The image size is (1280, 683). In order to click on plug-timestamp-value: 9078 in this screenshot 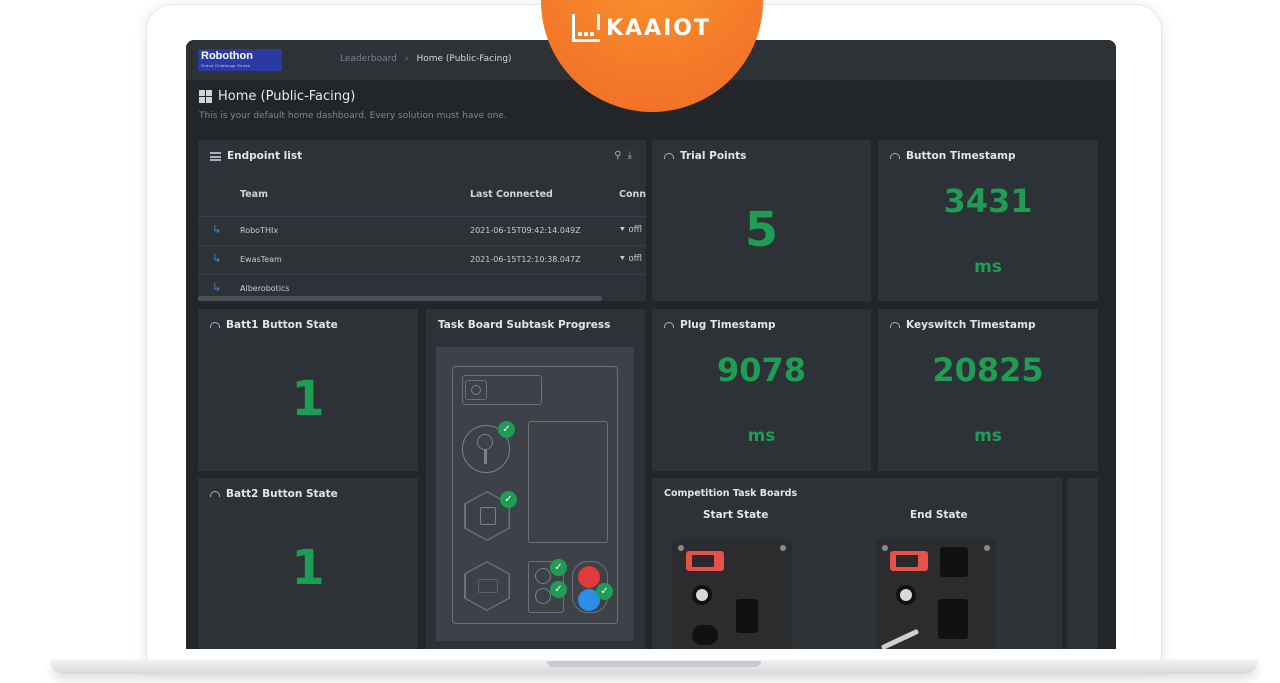, I will do `click(761, 370)`.